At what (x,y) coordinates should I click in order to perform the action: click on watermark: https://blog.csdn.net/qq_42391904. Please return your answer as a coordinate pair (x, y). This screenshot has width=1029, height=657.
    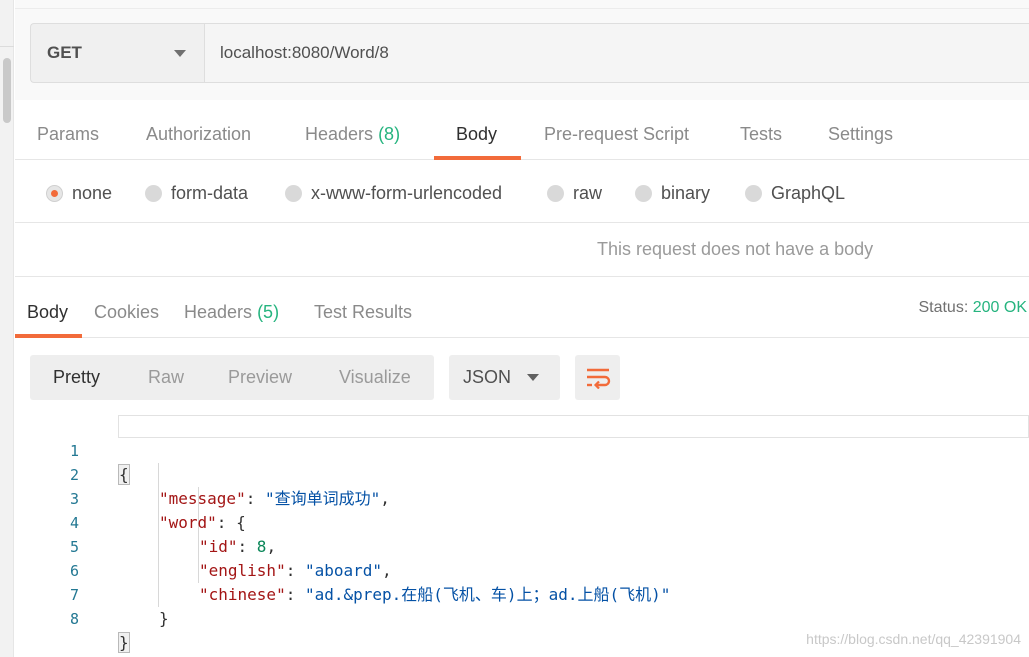
    Looking at the image, I should click on (913, 639).